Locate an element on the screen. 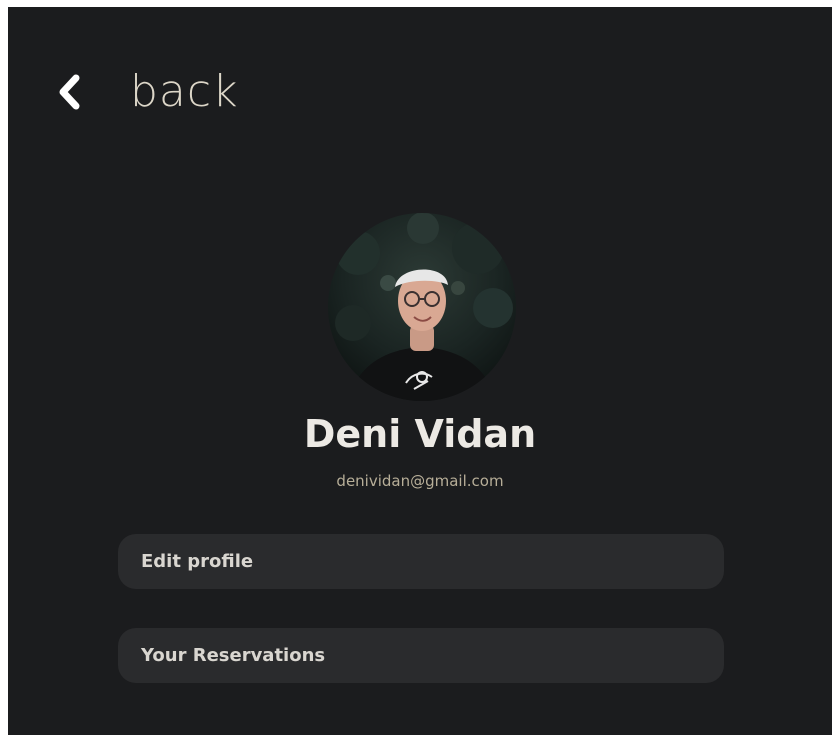  user-name: Deni Vidan is located at coordinates (420, 434).